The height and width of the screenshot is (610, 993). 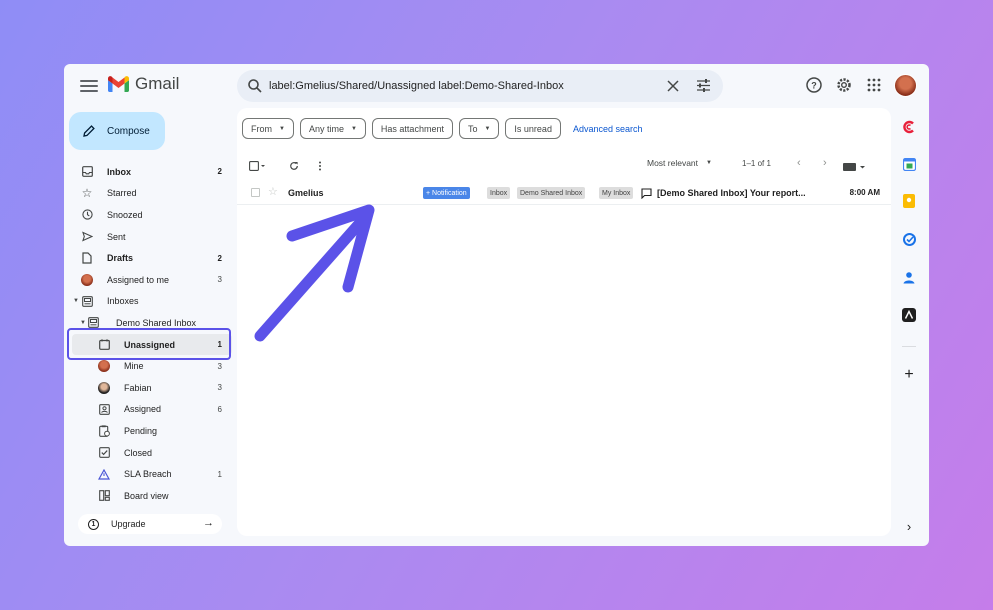 I want to click on sidebar-item-board-view: Board view, so click(x=152, y=496).